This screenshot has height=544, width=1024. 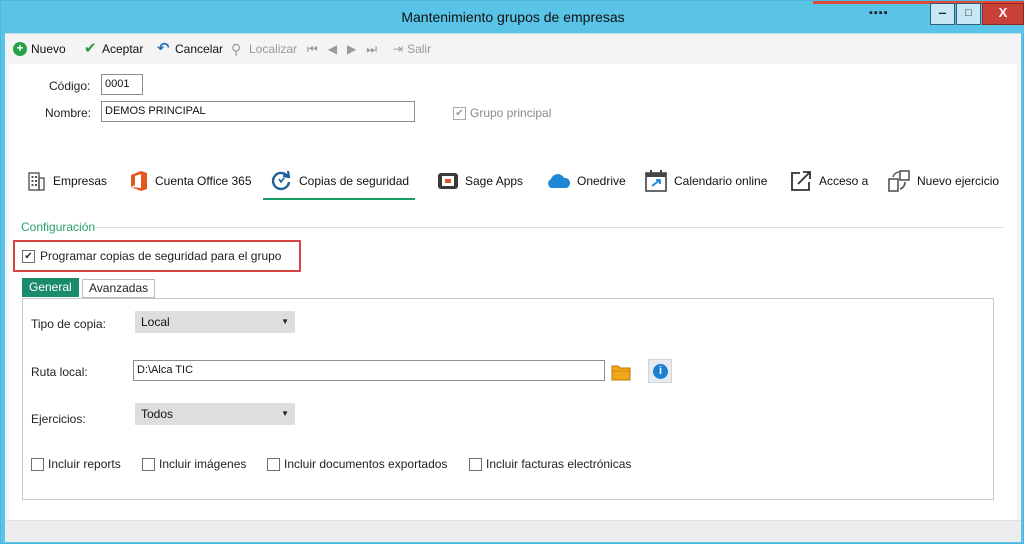 I want to click on tab-sage-apps-label: Sage Apps, so click(x=494, y=181).